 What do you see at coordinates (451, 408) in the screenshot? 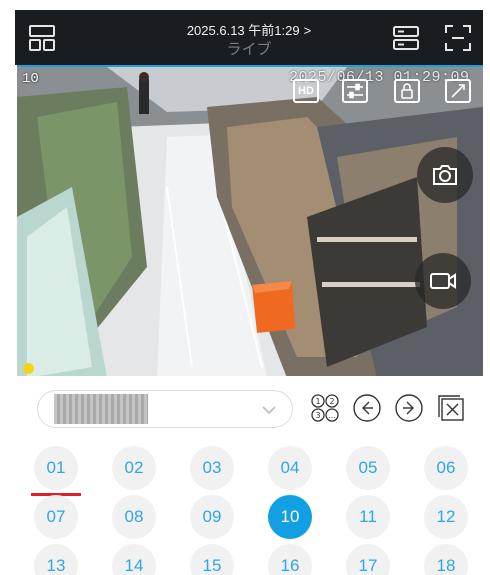
I see `close-all-icon` at bounding box center [451, 408].